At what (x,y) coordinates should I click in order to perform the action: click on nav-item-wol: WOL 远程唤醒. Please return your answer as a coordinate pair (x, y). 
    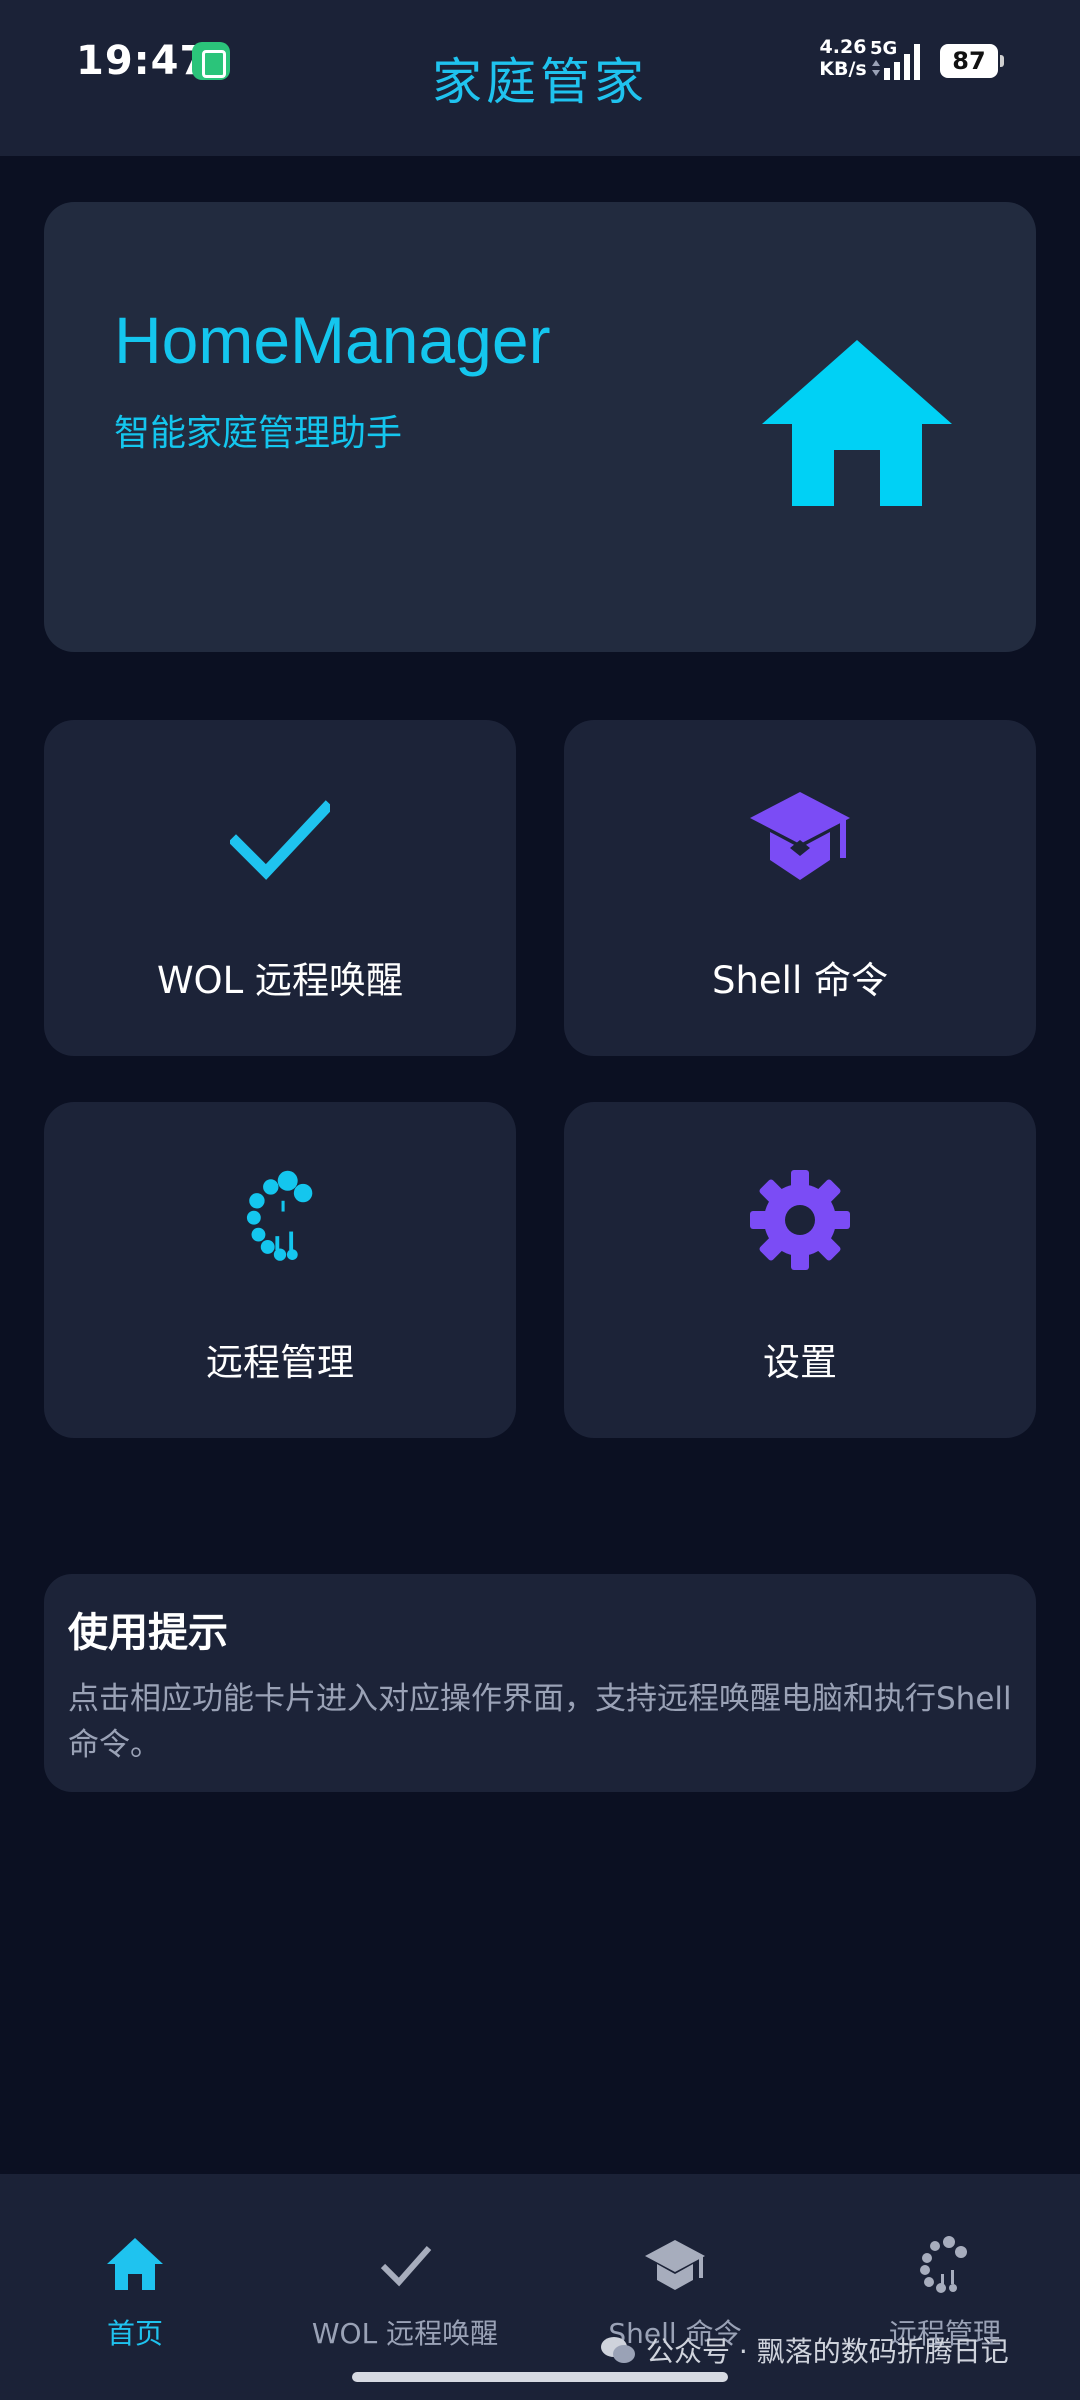
    Looking at the image, I should click on (405, 2294).